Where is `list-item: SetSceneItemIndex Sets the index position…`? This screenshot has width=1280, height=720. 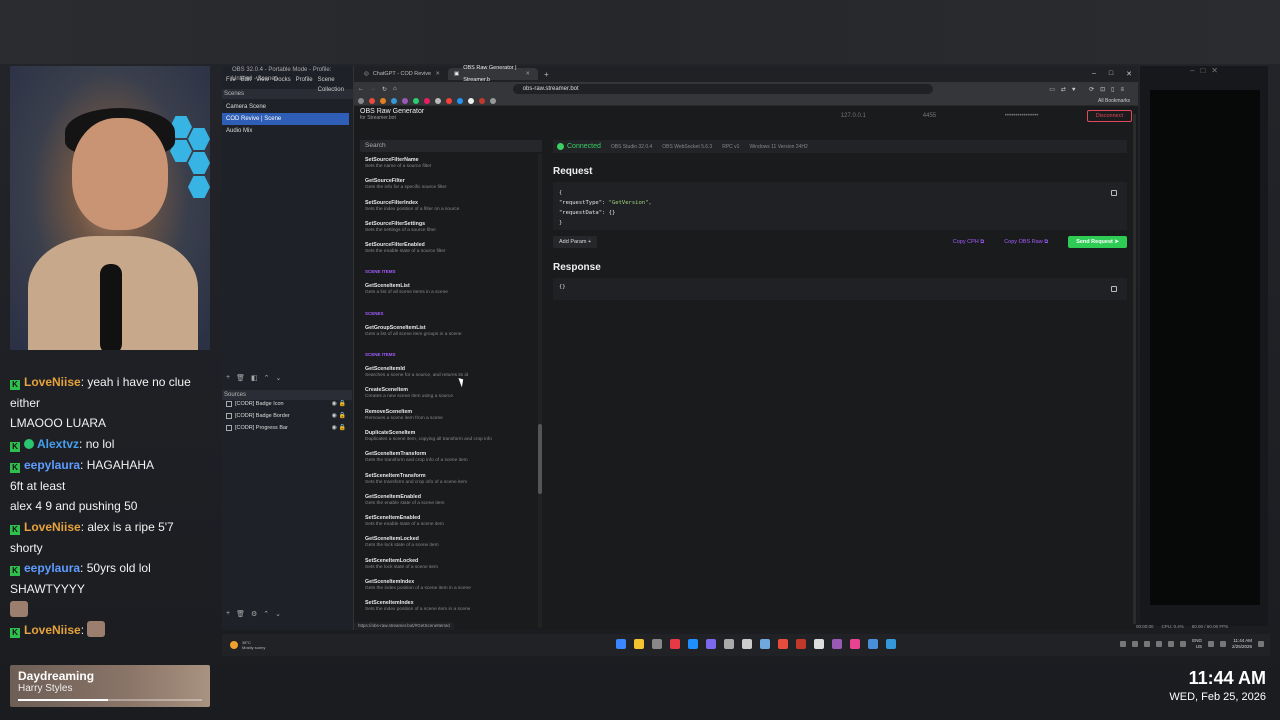 list-item: SetSceneItemIndex Sets the index position… is located at coordinates (448, 607).